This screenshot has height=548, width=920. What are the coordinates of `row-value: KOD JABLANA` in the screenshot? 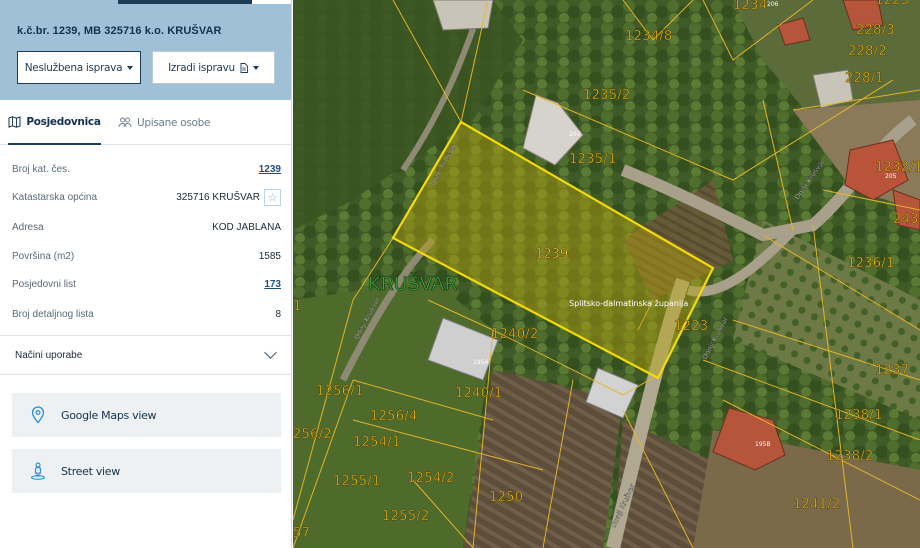 It's located at (246, 227).